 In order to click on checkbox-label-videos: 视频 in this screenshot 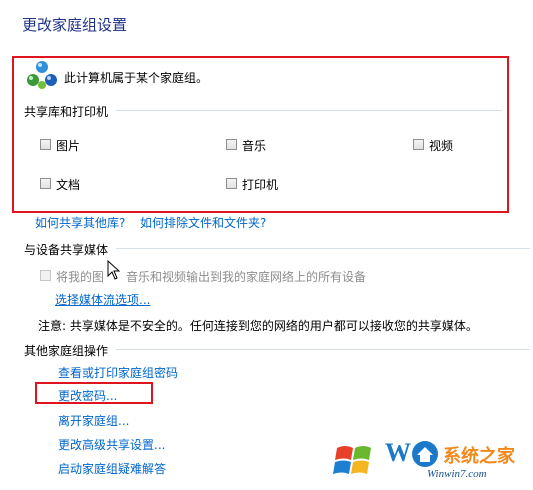, I will do `click(441, 146)`.